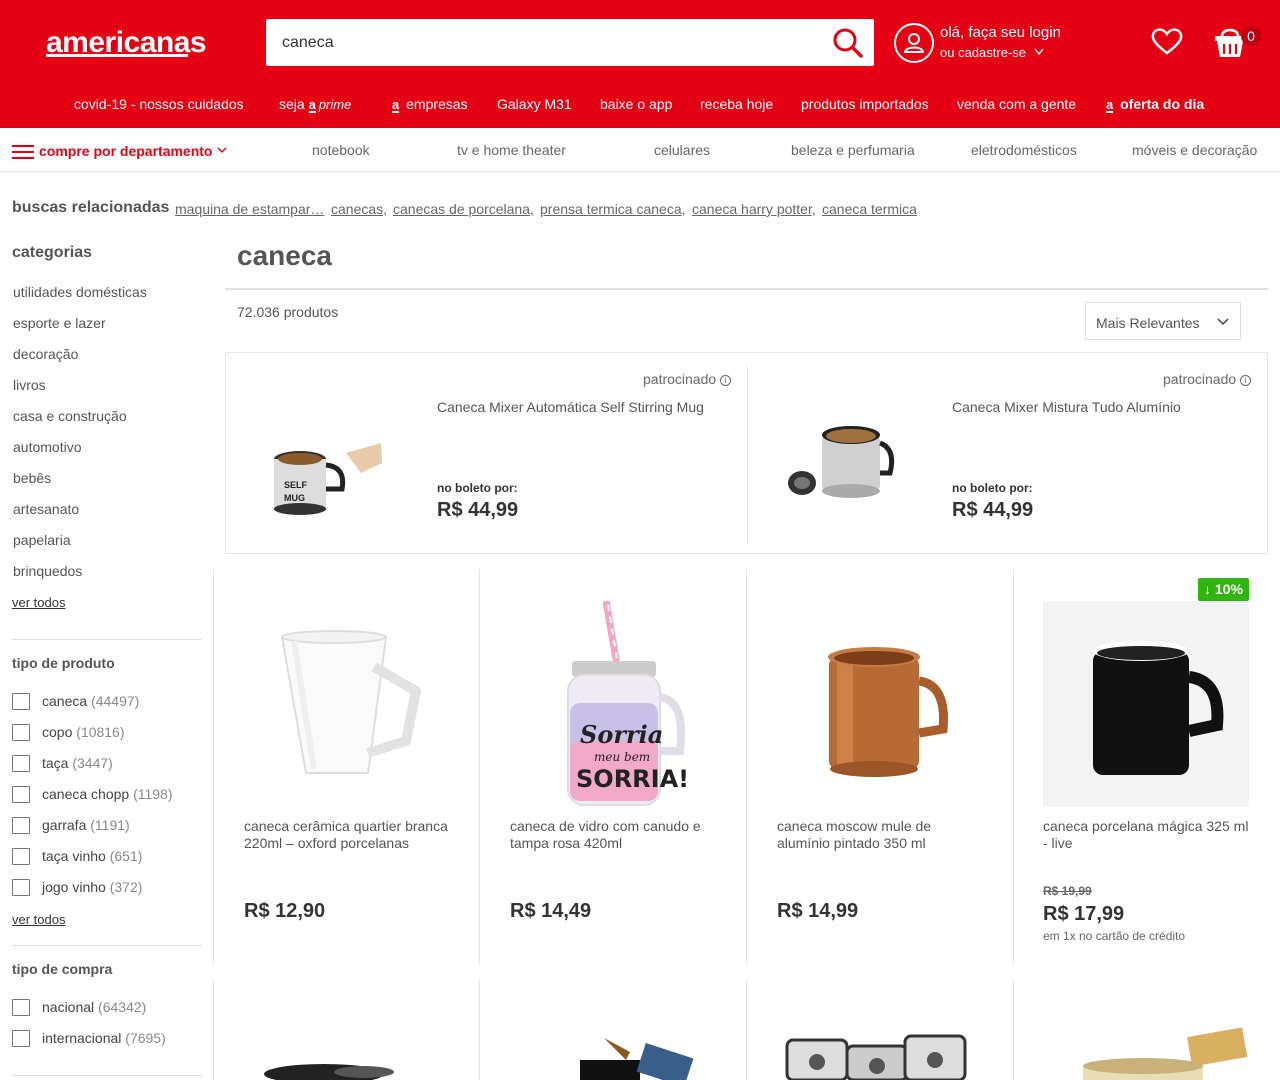  What do you see at coordinates (613, 209) in the screenshot?
I see `related-link: prensa termica caneca,` at bounding box center [613, 209].